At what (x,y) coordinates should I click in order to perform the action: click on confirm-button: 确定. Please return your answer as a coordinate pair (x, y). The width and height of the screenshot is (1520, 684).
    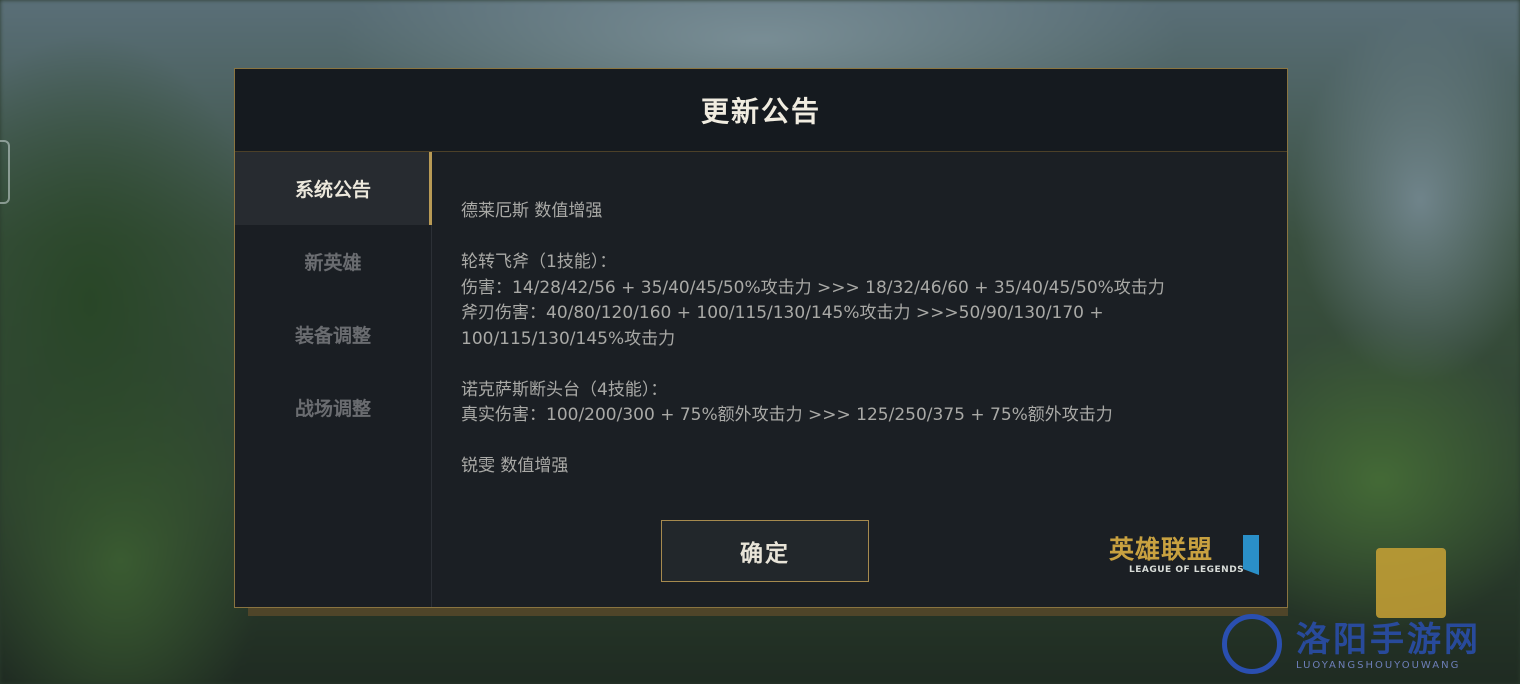
    Looking at the image, I should click on (765, 551).